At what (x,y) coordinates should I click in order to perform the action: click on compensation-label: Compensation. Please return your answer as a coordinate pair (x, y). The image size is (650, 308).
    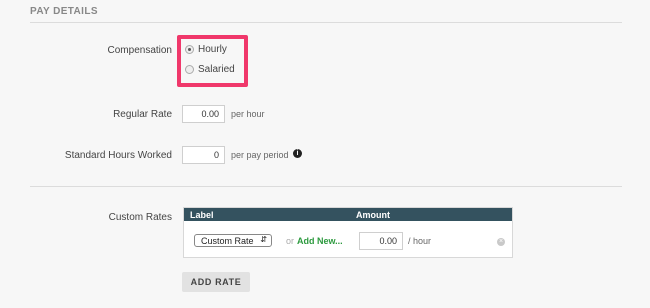
    Looking at the image, I should click on (139, 50).